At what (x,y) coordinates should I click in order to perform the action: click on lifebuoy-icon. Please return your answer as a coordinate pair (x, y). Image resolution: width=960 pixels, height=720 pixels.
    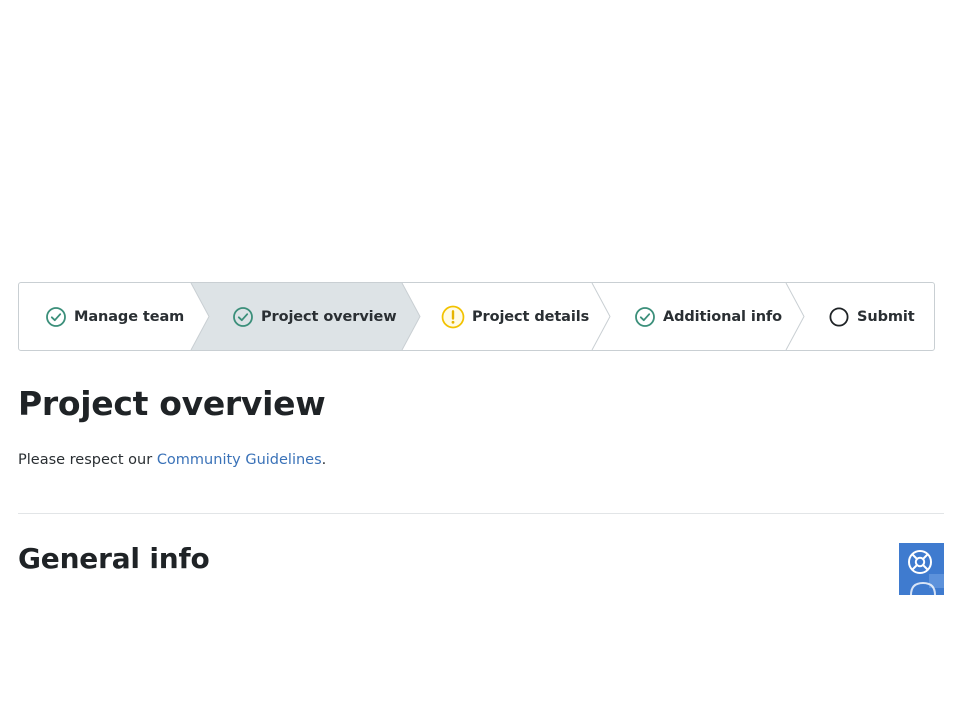
    Looking at the image, I should click on (926, 572).